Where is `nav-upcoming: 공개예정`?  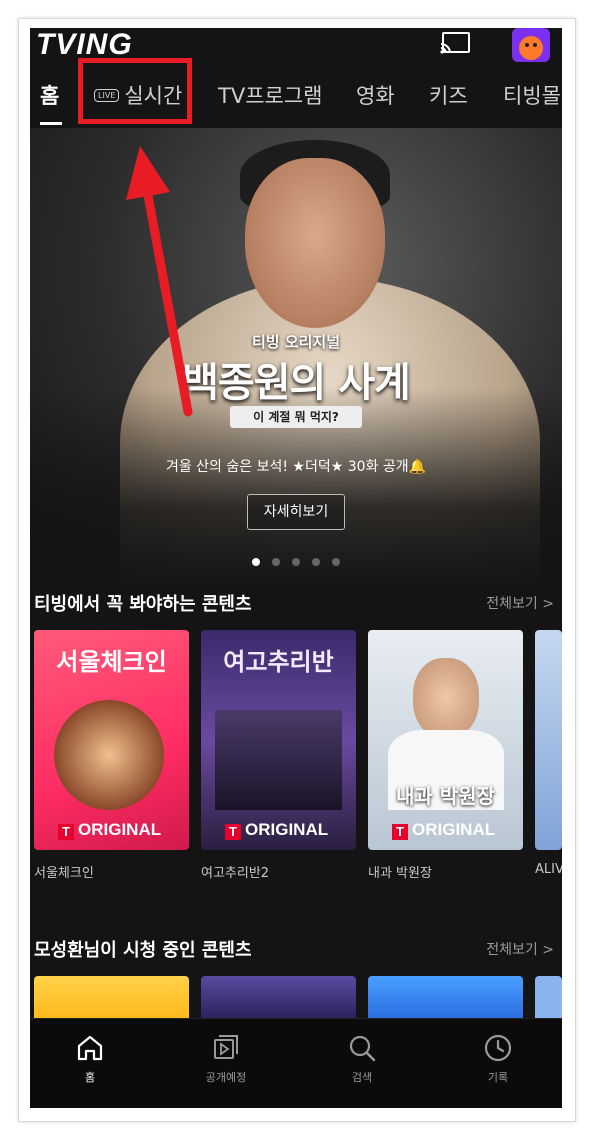
nav-upcoming: 공개예정 is located at coordinates (226, 1059).